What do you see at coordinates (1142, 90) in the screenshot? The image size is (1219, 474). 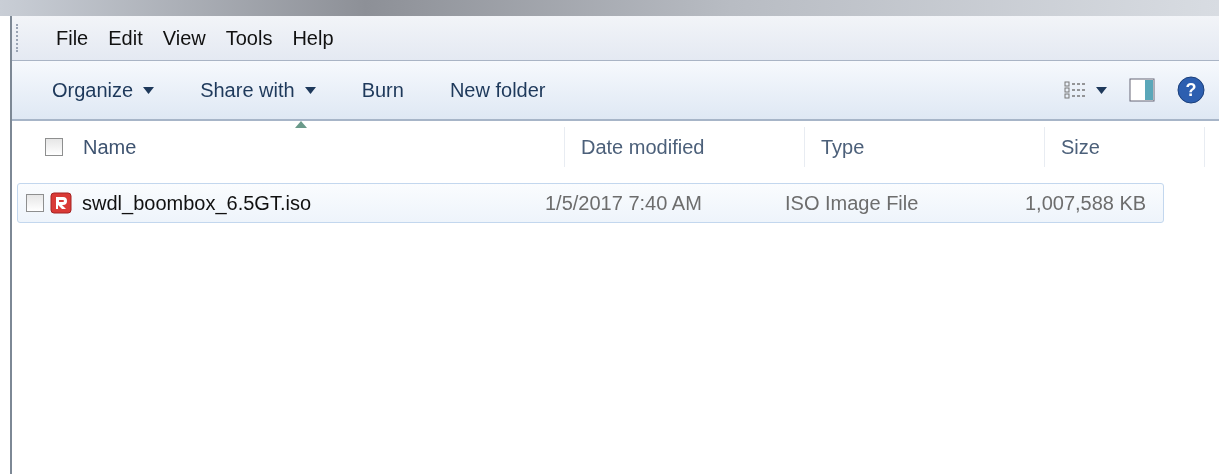 I see `preview-pane-icon` at bounding box center [1142, 90].